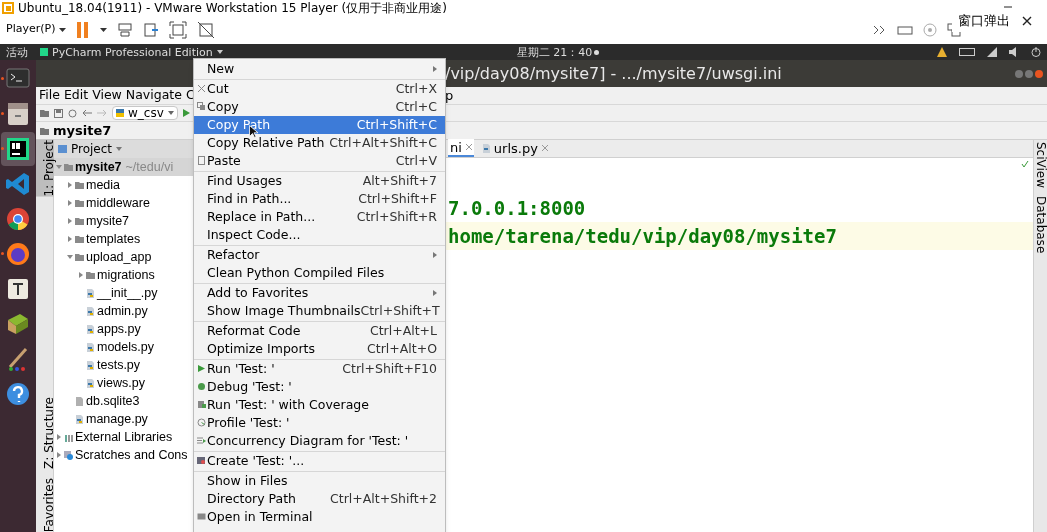  I want to click on menu-item: Debug 'Test: ', so click(319, 387).